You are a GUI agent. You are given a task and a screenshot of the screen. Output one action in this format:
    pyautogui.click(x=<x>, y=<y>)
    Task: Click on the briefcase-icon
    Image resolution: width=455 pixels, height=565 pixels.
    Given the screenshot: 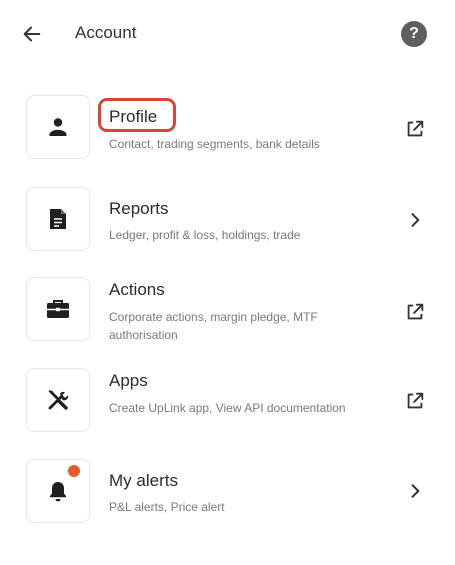 What is the action you would take?
    pyautogui.click(x=58, y=309)
    